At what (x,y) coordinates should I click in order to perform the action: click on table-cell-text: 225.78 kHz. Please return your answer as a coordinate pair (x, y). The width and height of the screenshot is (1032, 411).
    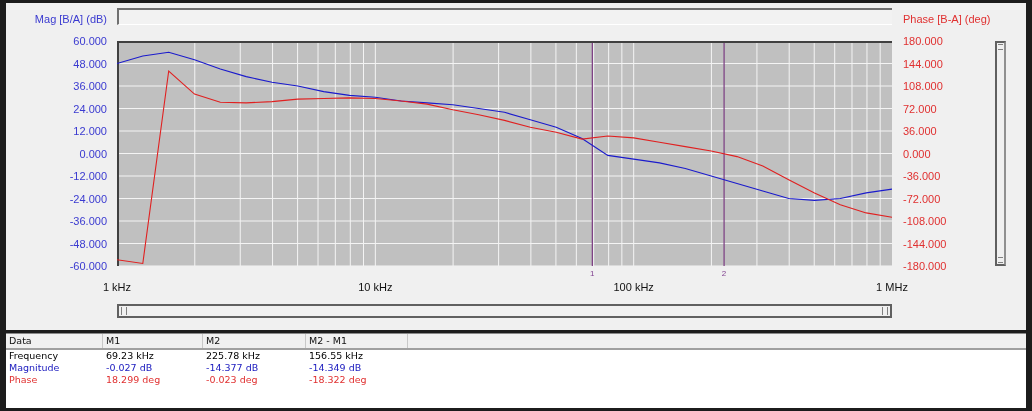
    Looking at the image, I should click on (233, 356).